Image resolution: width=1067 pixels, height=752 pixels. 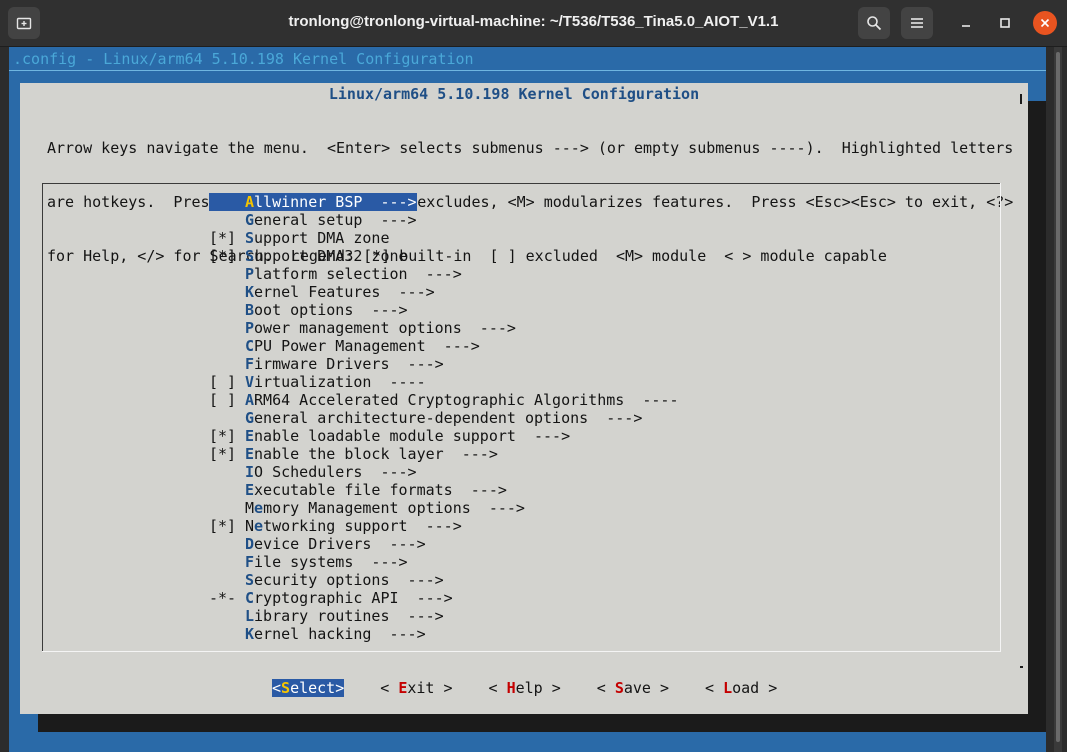 What do you see at coordinates (443, 364) in the screenshot?
I see `menu-item: Firmware Drivers --->` at bounding box center [443, 364].